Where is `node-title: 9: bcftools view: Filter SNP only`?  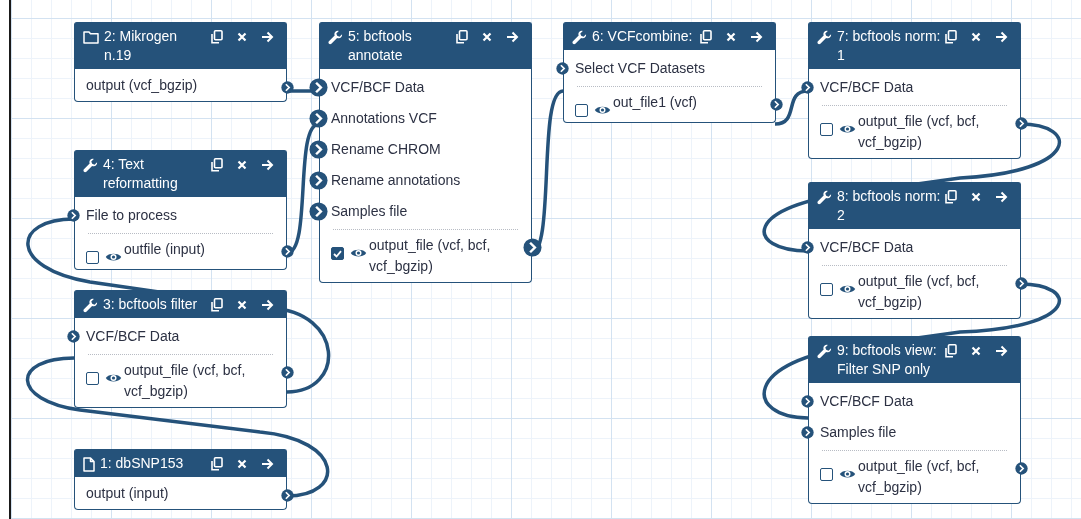 node-title: 9: bcftools view: Filter SNP only is located at coordinates (887, 360).